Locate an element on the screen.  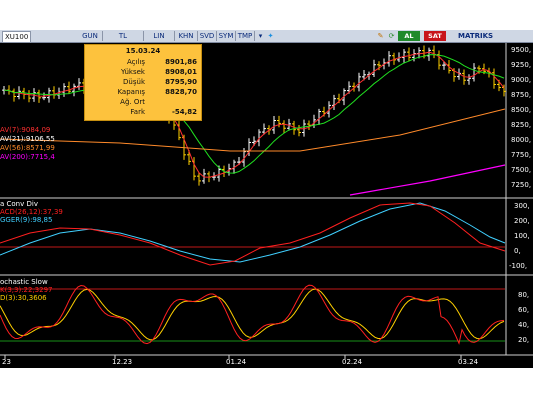
linear-button: LIN is located at coordinates (159, 36).